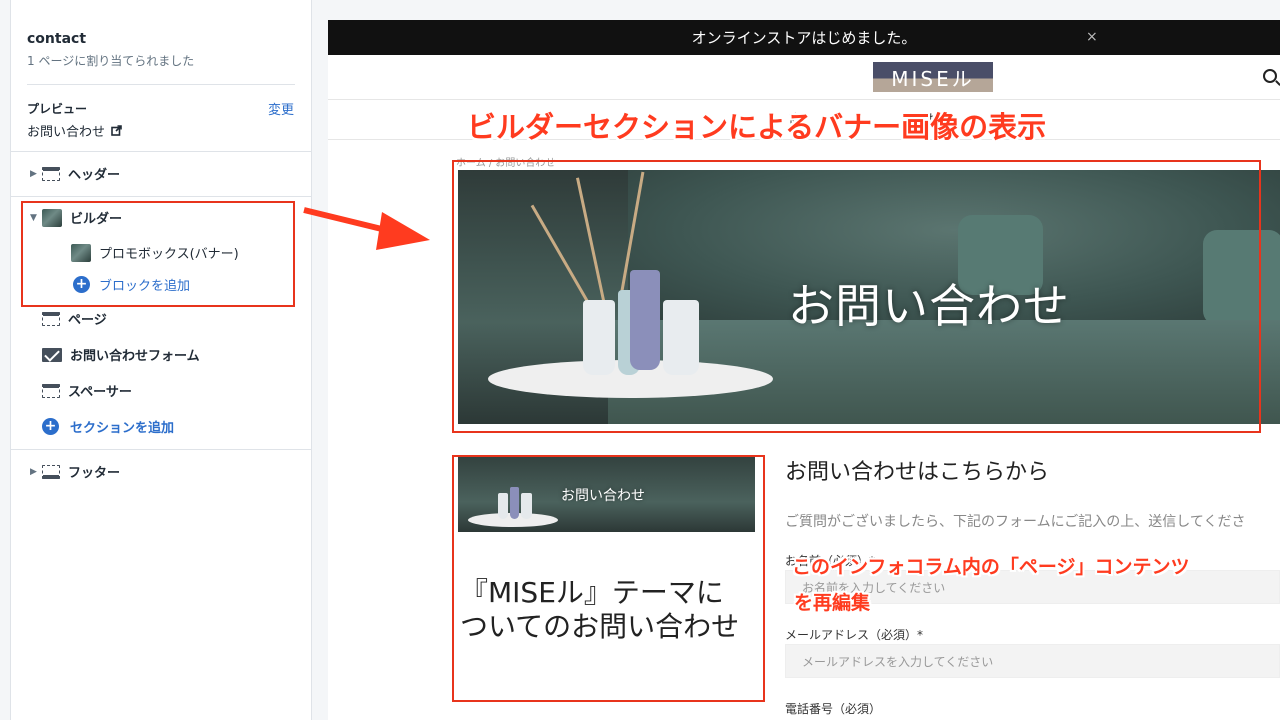  I want to click on add-section-label: セクションを追加, so click(122, 428).